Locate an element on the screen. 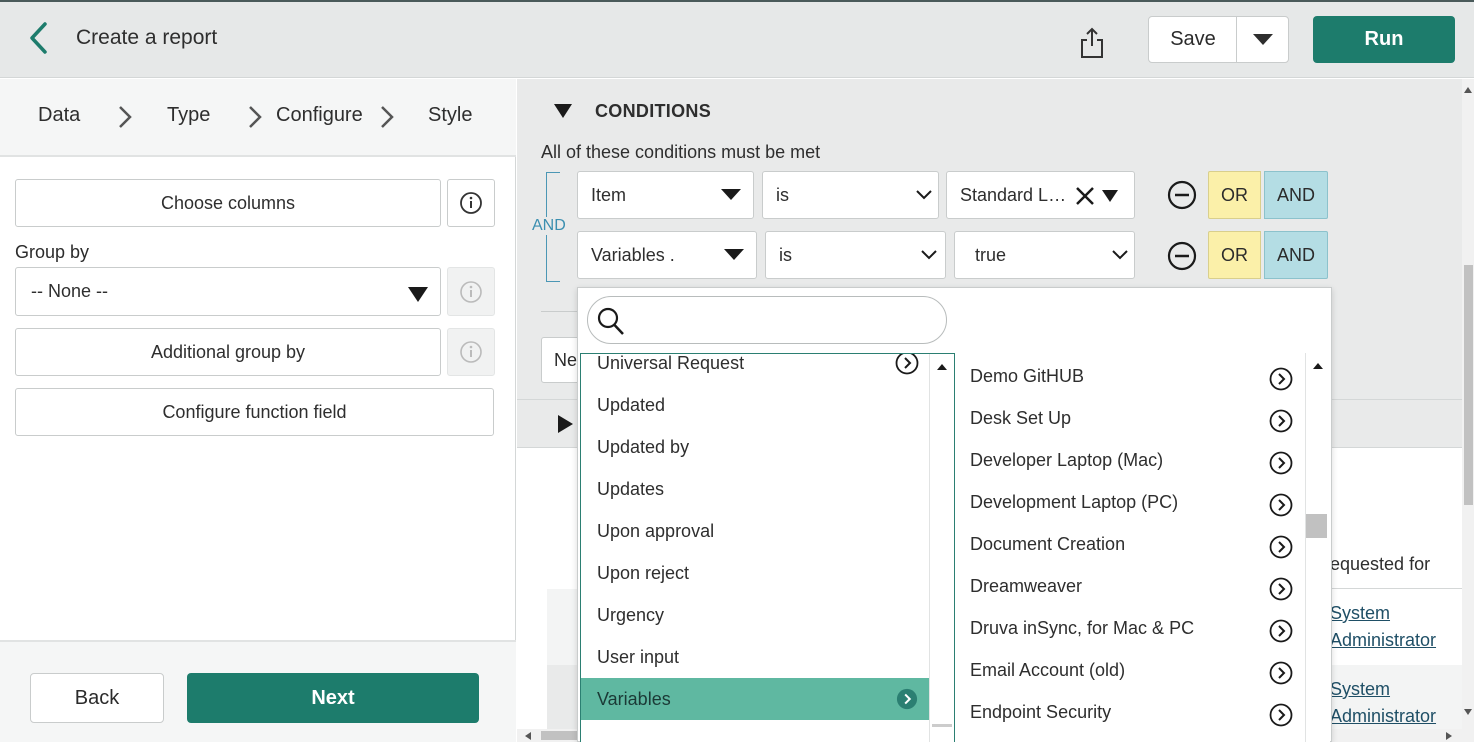 This screenshot has width=1474, height=742. list-item: Upon reject is located at coordinates (755, 573).